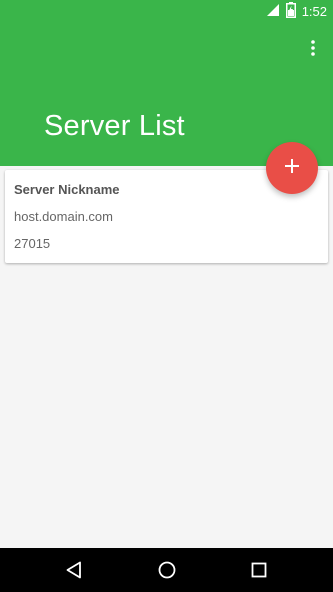 This screenshot has width=333, height=592. Describe the element at coordinates (314, 11) in the screenshot. I see `status-clock: 1:52` at that location.